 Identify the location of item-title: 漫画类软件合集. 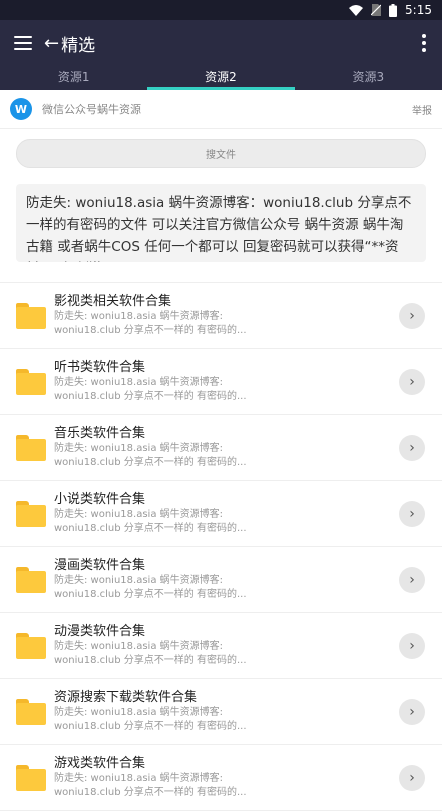
(100, 565).